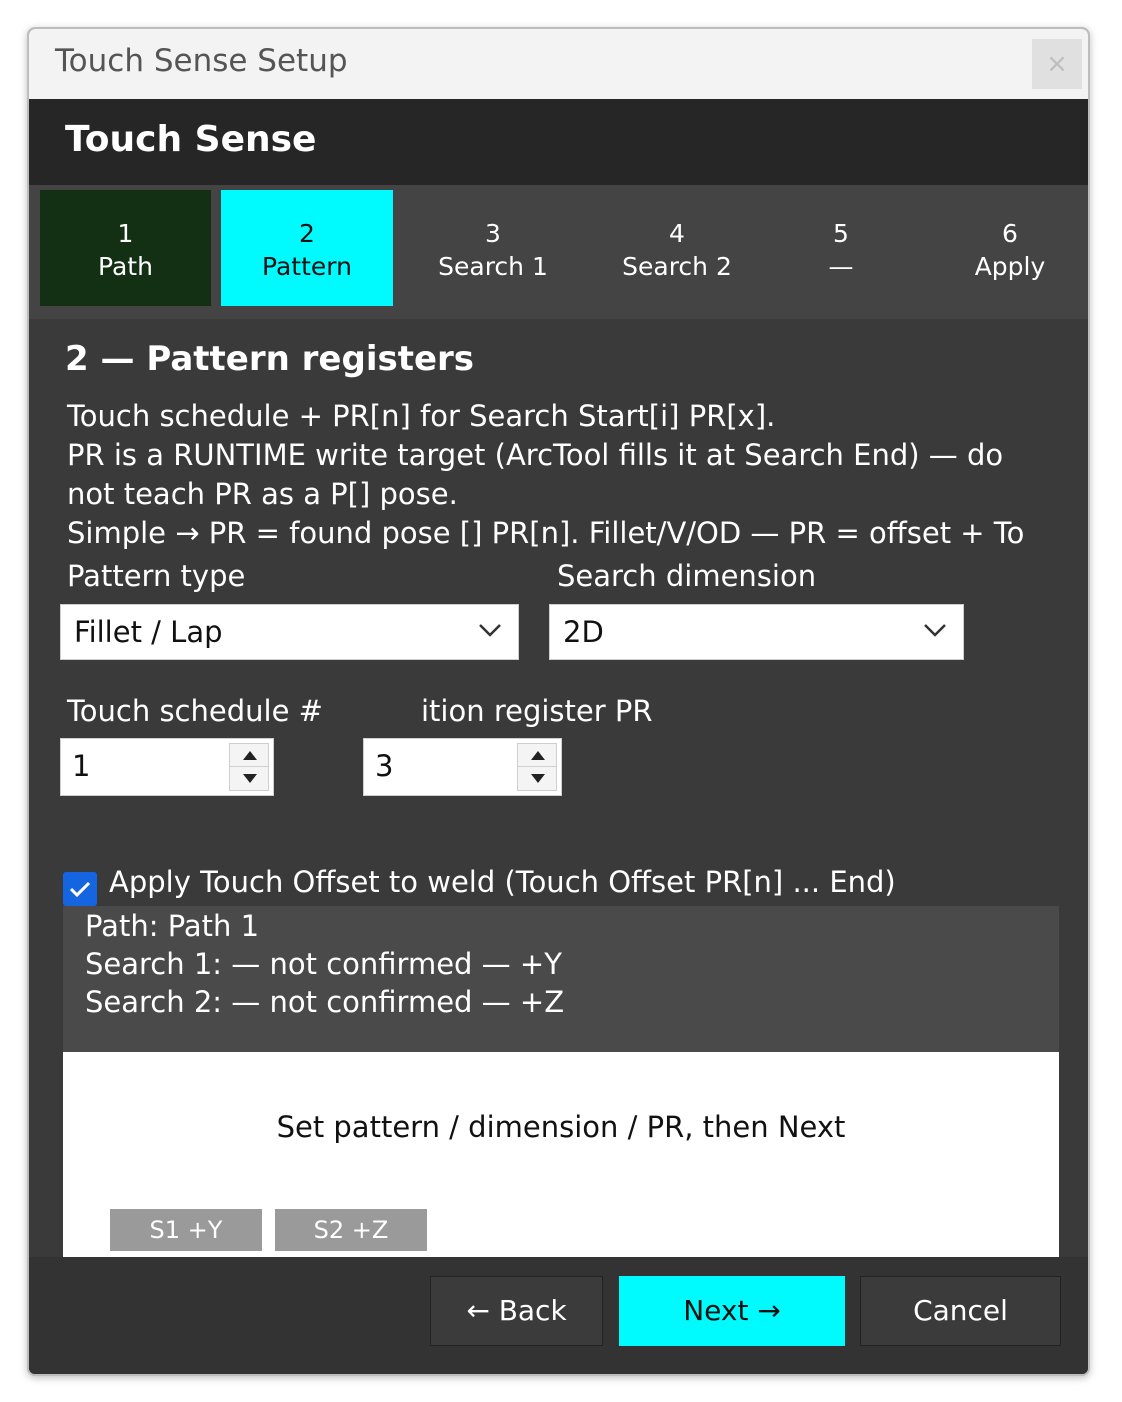 Image resolution: width=1122 pixels, height=1402 pixels. I want to click on touch-schedule-spinner: 1, so click(167, 767).